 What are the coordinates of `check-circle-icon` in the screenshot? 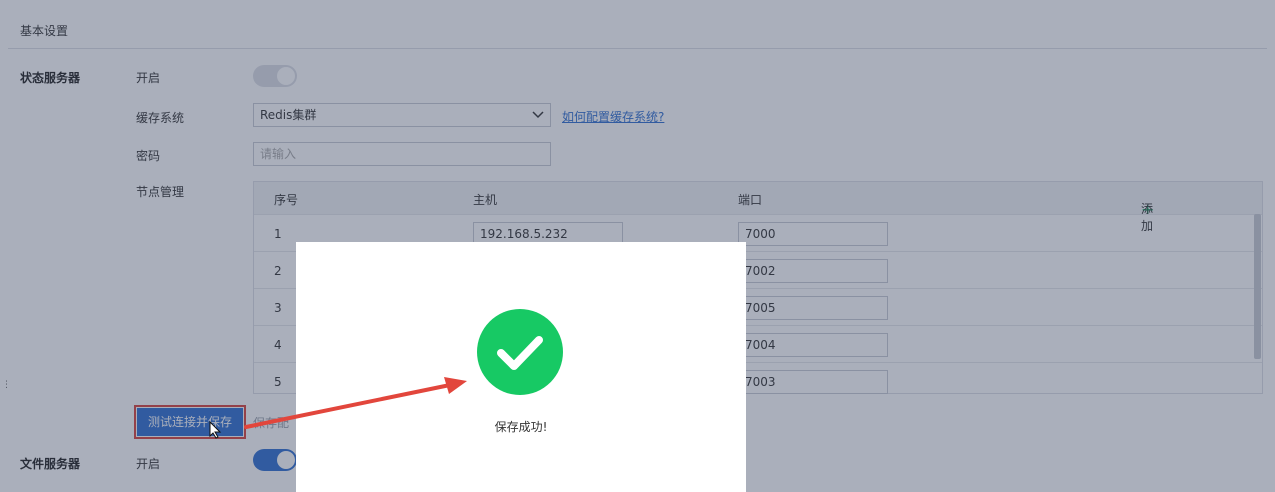 It's located at (520, 352).